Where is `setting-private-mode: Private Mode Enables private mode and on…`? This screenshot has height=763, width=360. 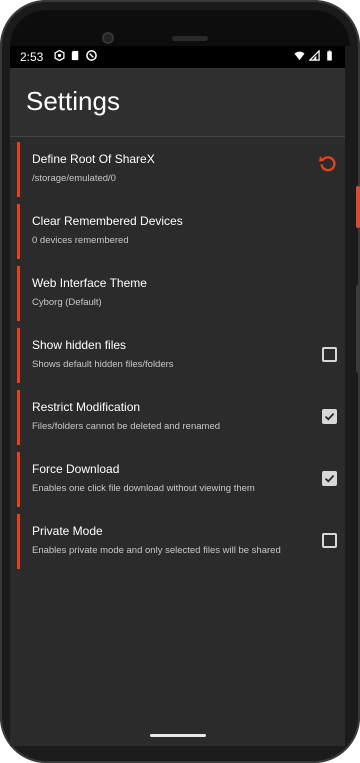 setting-private-mode: Private Mode Enables private mode and on… is located at coordinates (181, 541).